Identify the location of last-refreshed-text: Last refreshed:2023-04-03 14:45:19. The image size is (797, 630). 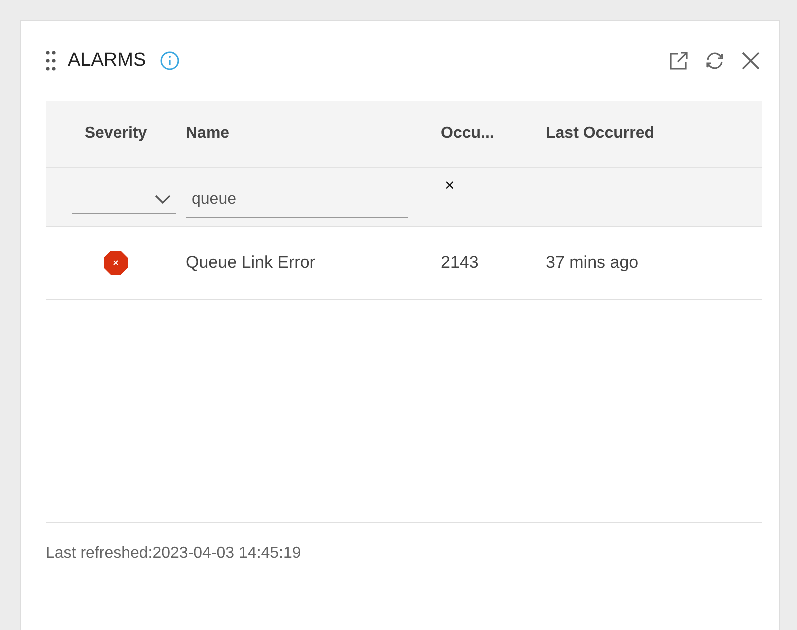
(174, 554).